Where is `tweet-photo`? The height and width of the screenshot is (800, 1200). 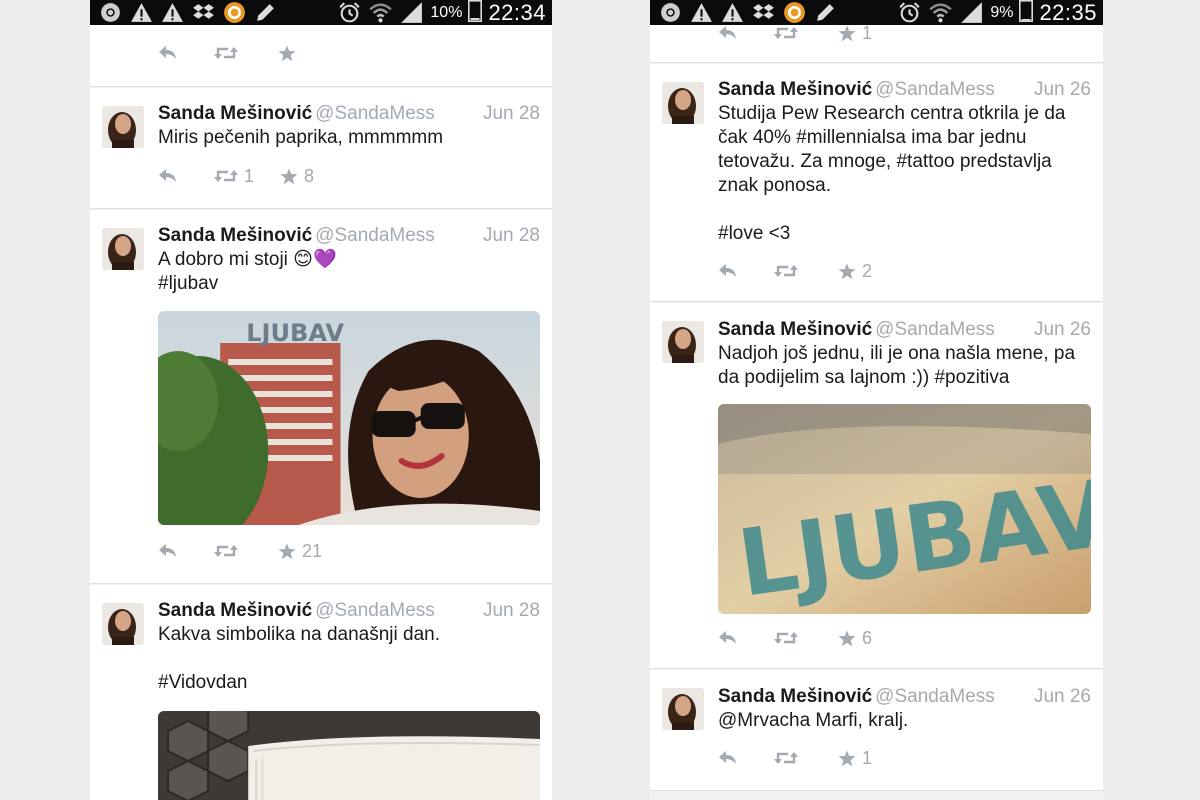
tweet-photo is located at coordinates (349, 755).